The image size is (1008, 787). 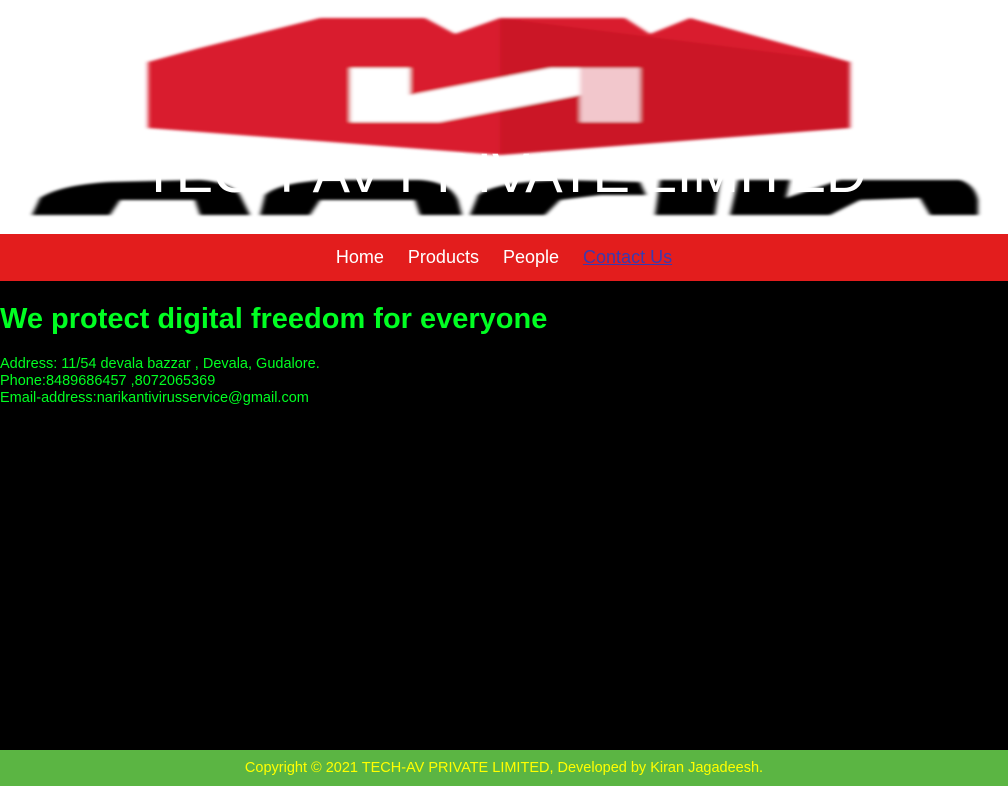 What do you see at coordinates (360, 257) in the screenshot?
I see `nav-home-link: Home` at bounding box center [360, 257].